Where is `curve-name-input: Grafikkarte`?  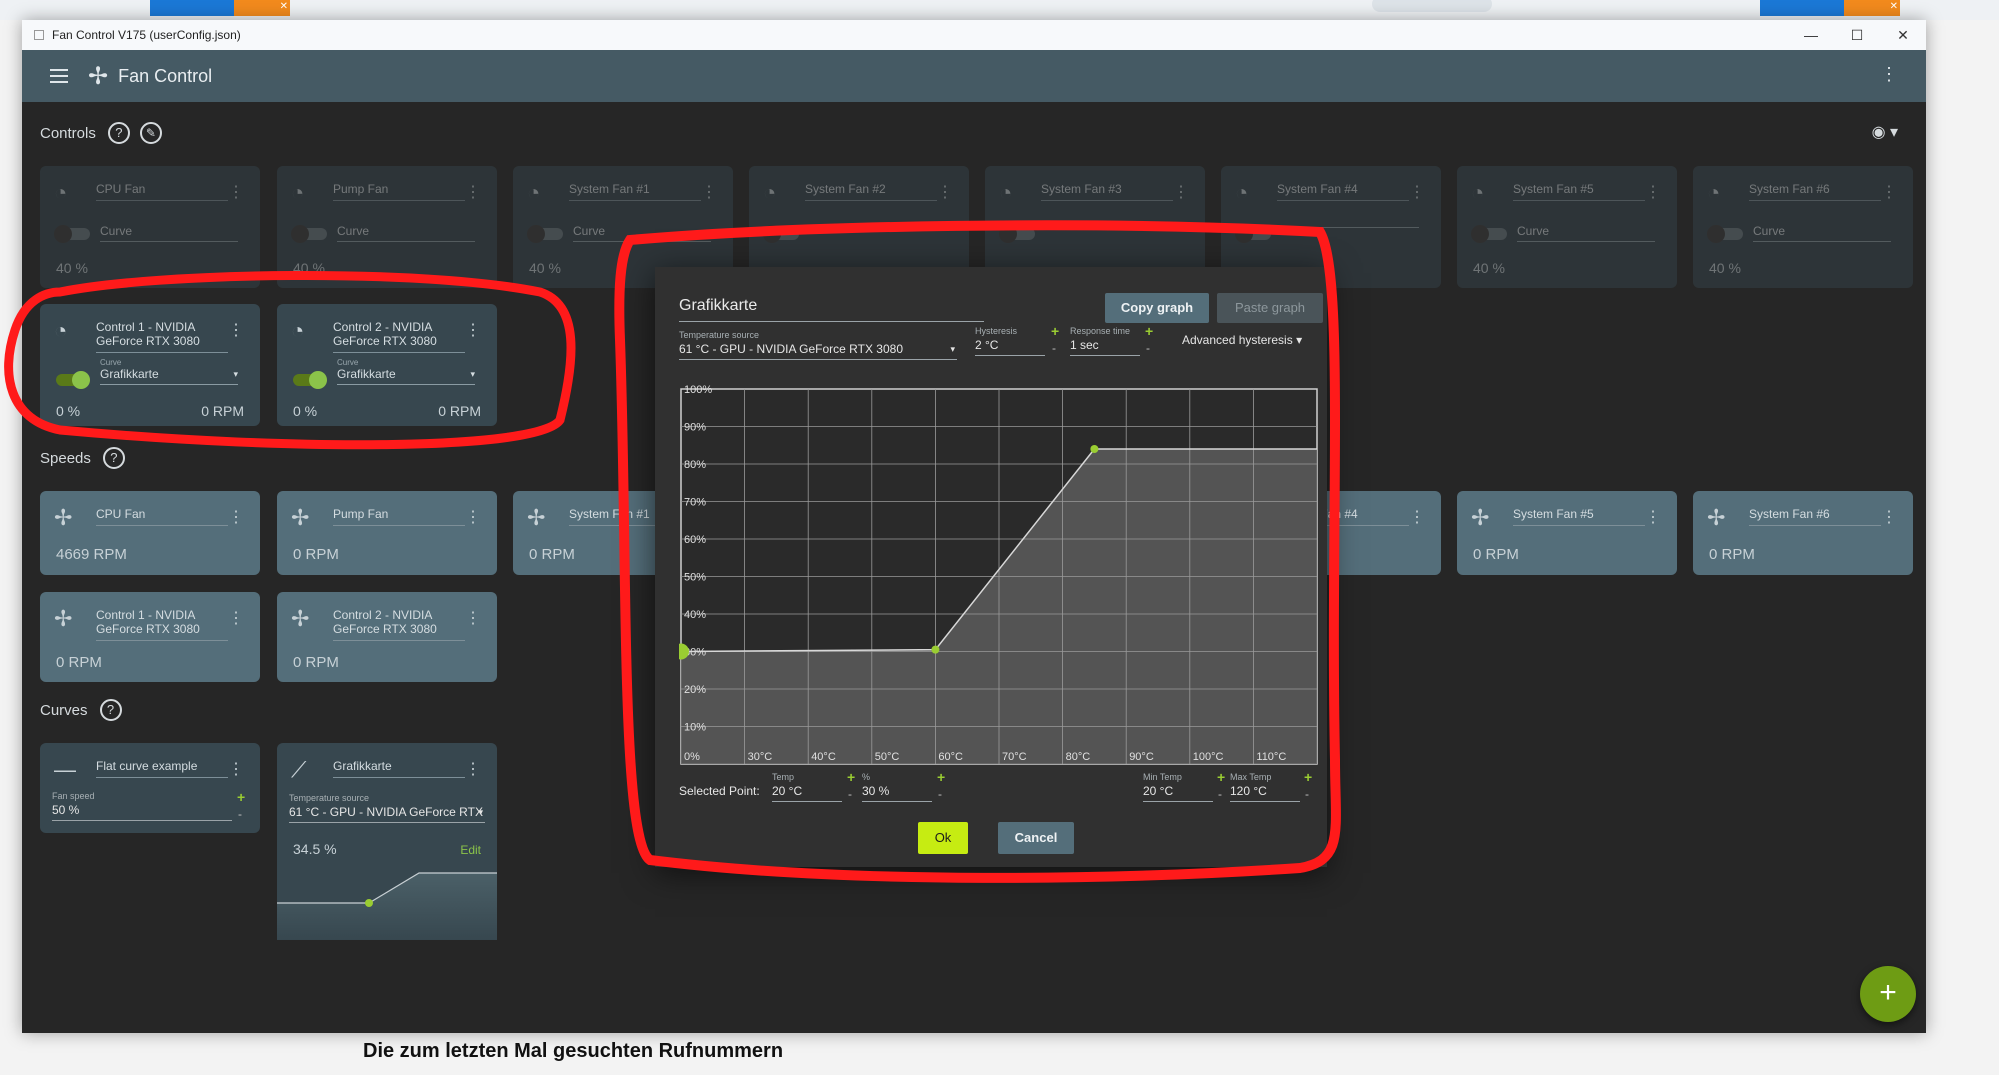 curve-name-input: Grafikkarte is located at coordinates (831, 309).